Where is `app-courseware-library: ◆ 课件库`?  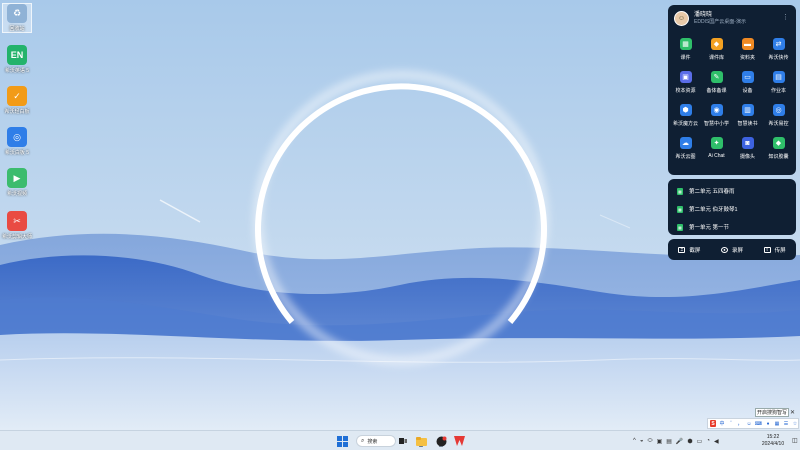 app-courseware-library: ◆ 课件库 is located at coordinates (716, 50).